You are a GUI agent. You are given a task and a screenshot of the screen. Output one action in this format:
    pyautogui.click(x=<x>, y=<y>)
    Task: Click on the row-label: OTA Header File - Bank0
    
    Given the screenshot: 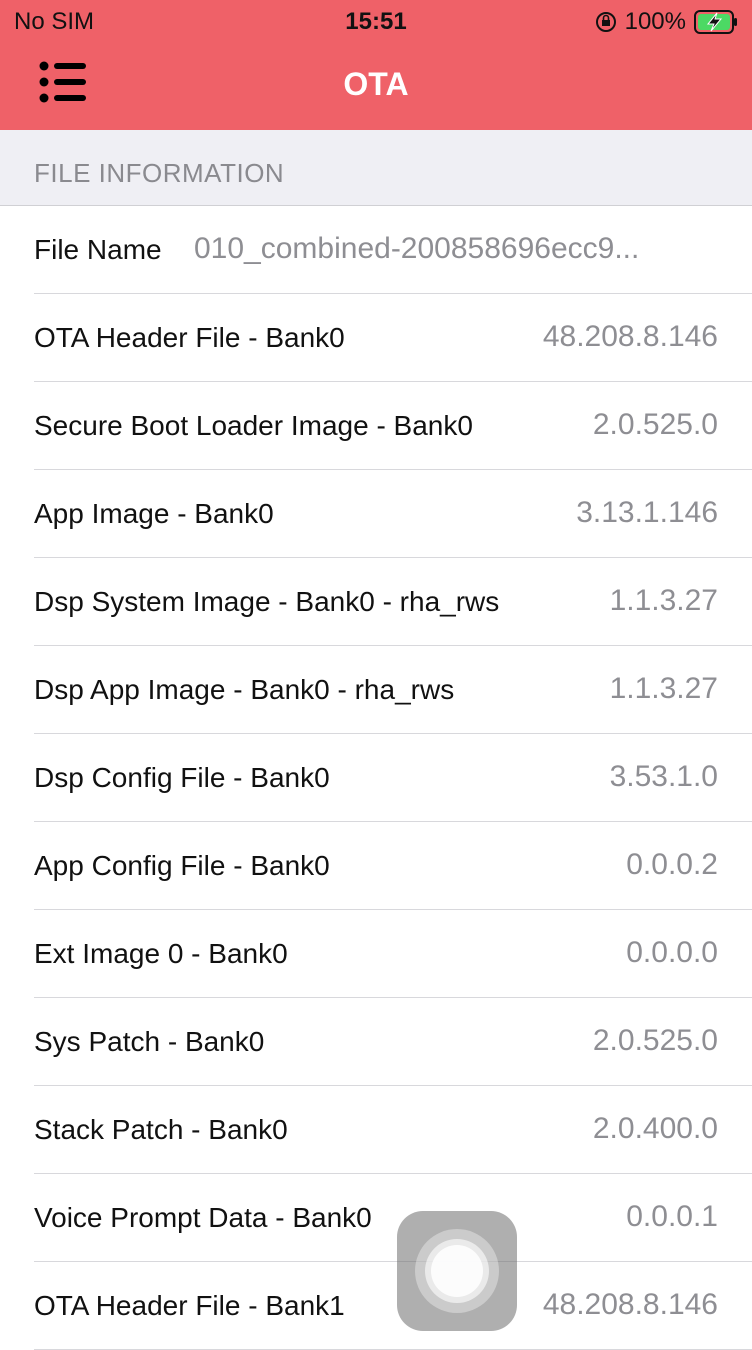 What is the action you would take?
    pyautogui.click(x=189, y=337)
    